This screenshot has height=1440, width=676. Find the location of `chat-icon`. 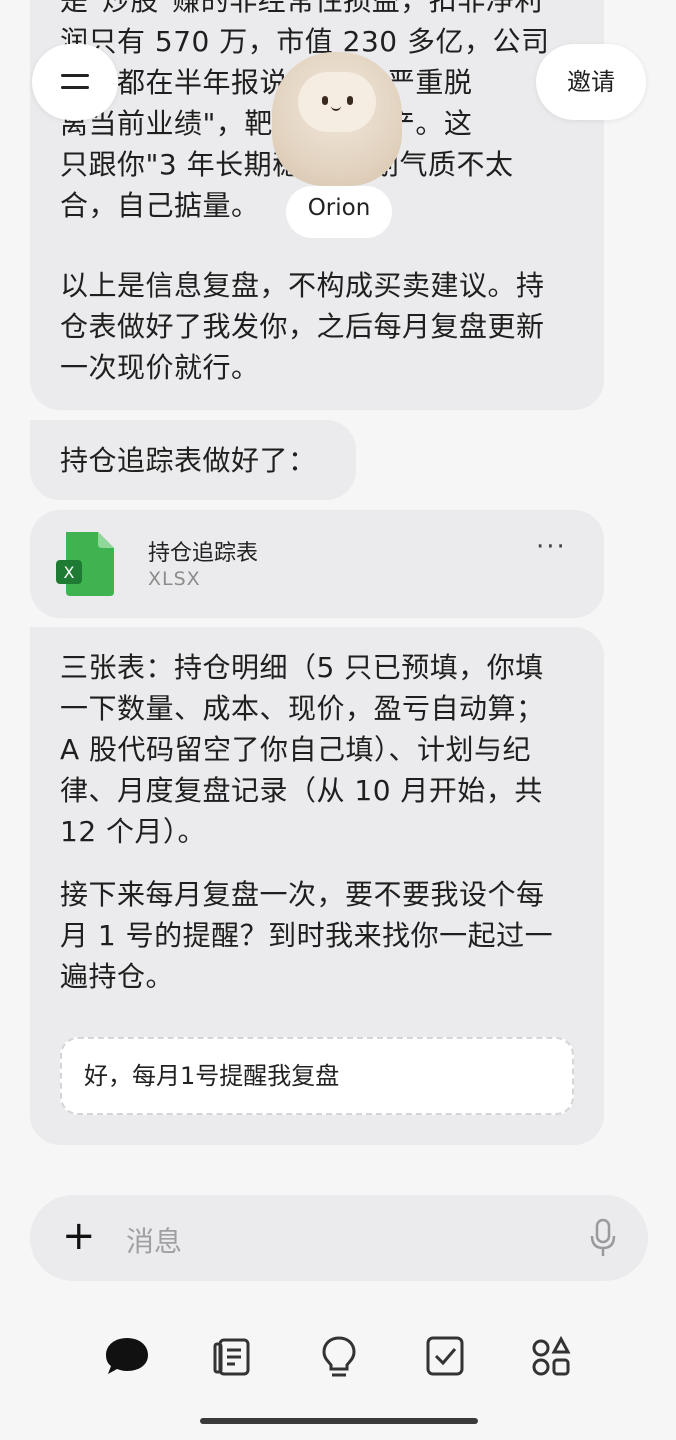

chat-icon is located at coordinates (127, 1357).